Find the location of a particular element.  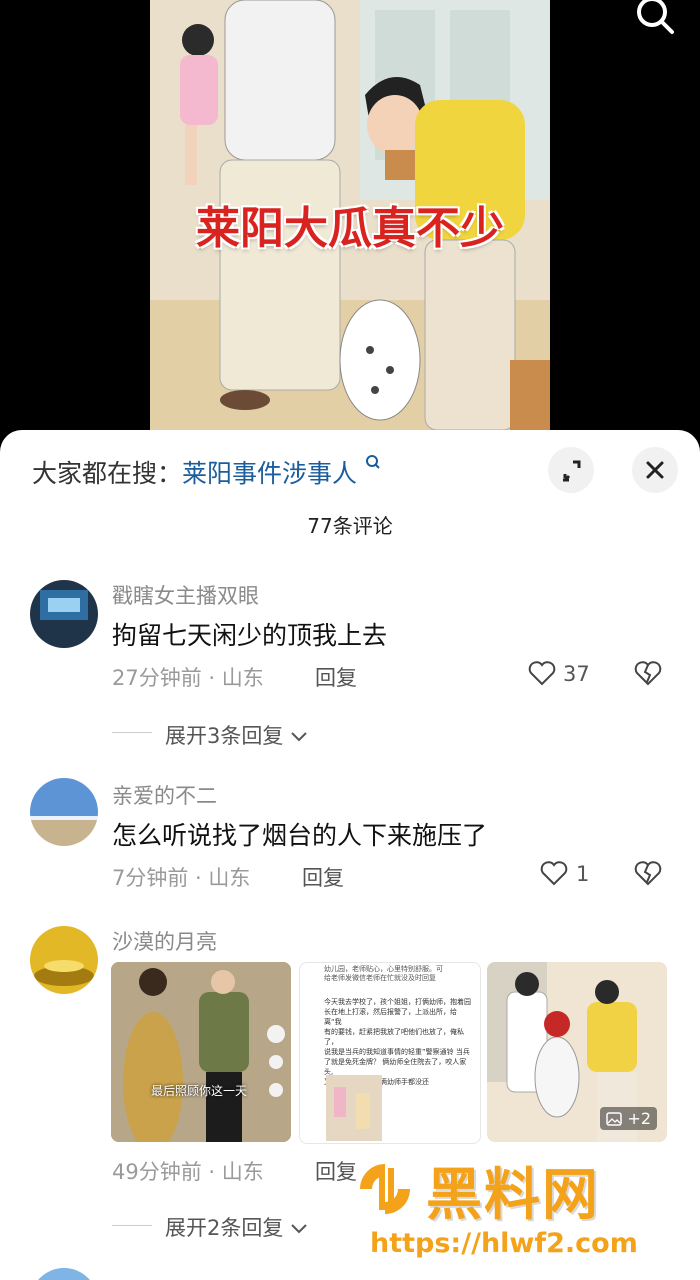

image-caption: 最后照顾你这一天 is located at coordinates (199, 1091).